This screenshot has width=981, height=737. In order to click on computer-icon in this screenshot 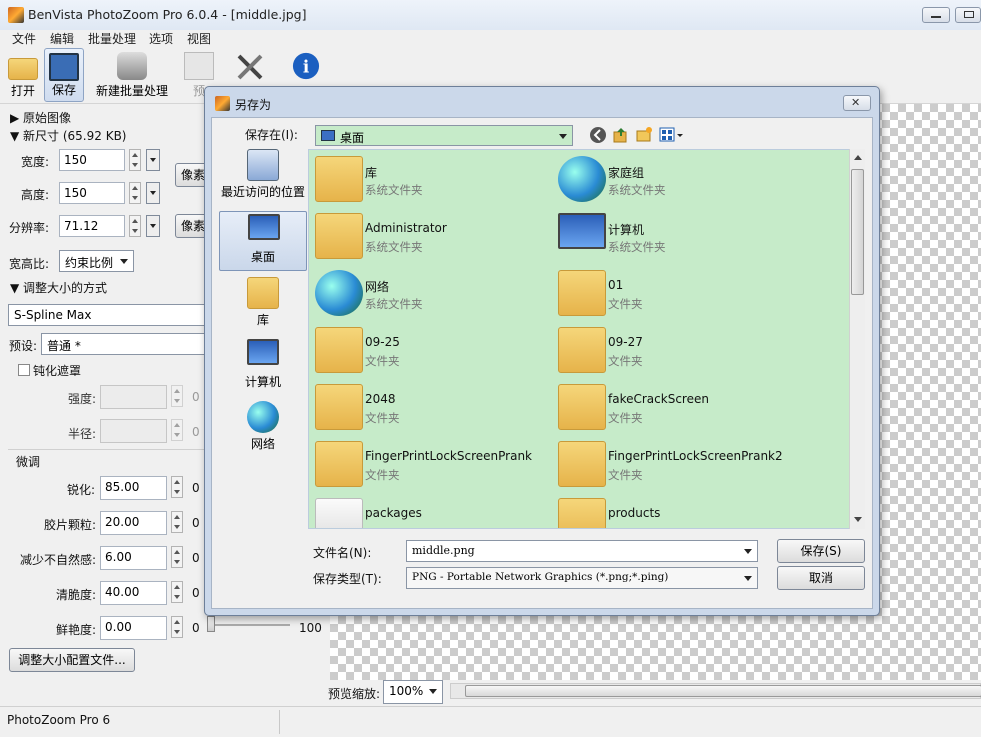, I will do `click(263, 352)`.